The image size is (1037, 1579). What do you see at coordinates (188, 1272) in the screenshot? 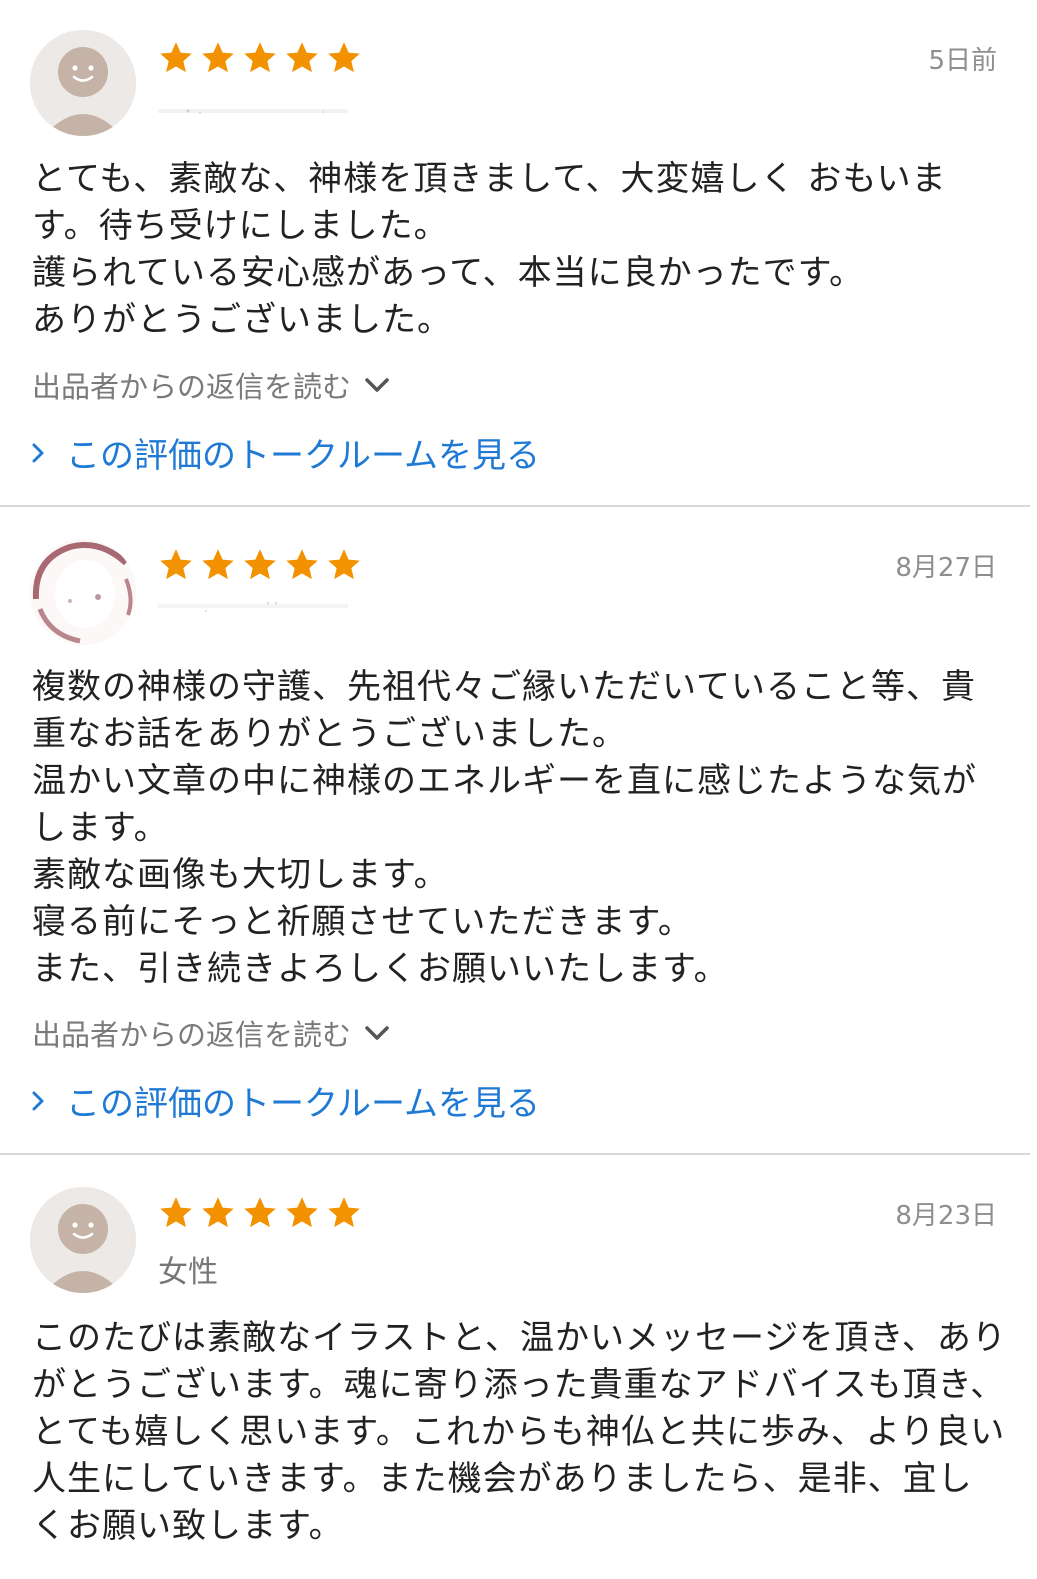
I see `reviewer-name: 女性` at bounding box center [188, 1272].